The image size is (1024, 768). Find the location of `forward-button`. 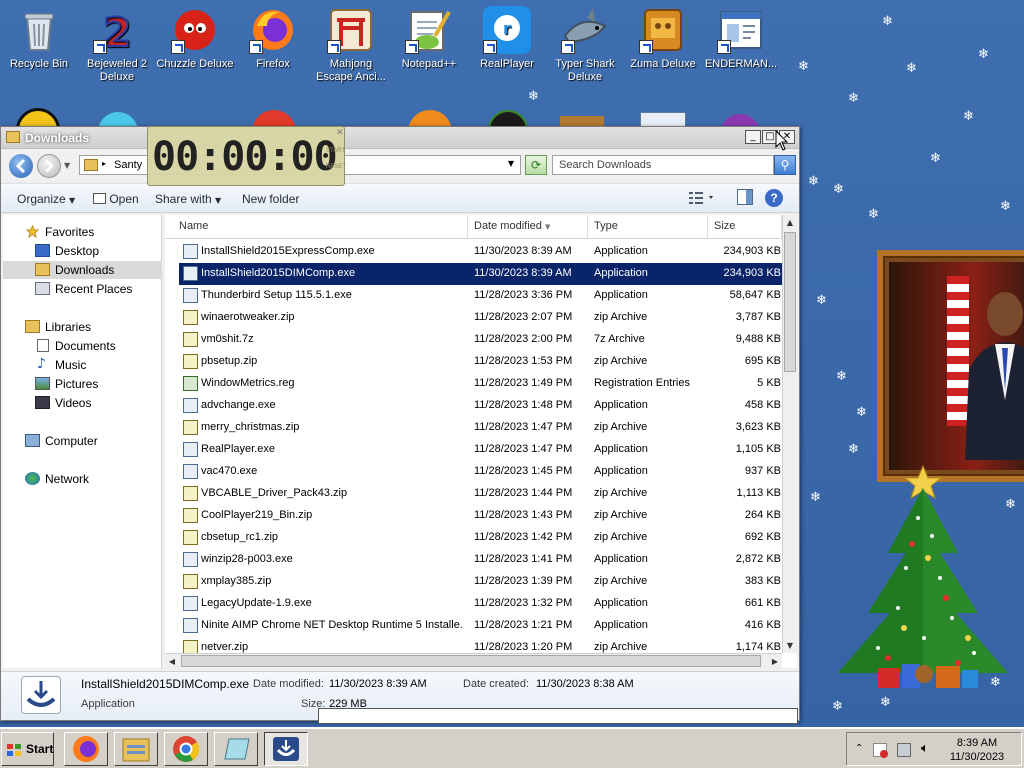

forward-button is located at coordinates (49, 166).